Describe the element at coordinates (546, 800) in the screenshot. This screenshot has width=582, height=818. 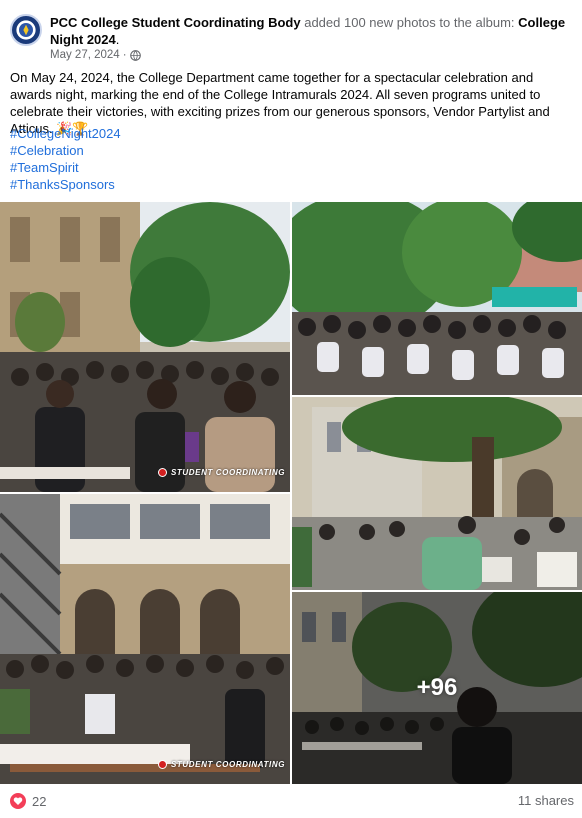
I see `shares-count: 11 shares` at that location.